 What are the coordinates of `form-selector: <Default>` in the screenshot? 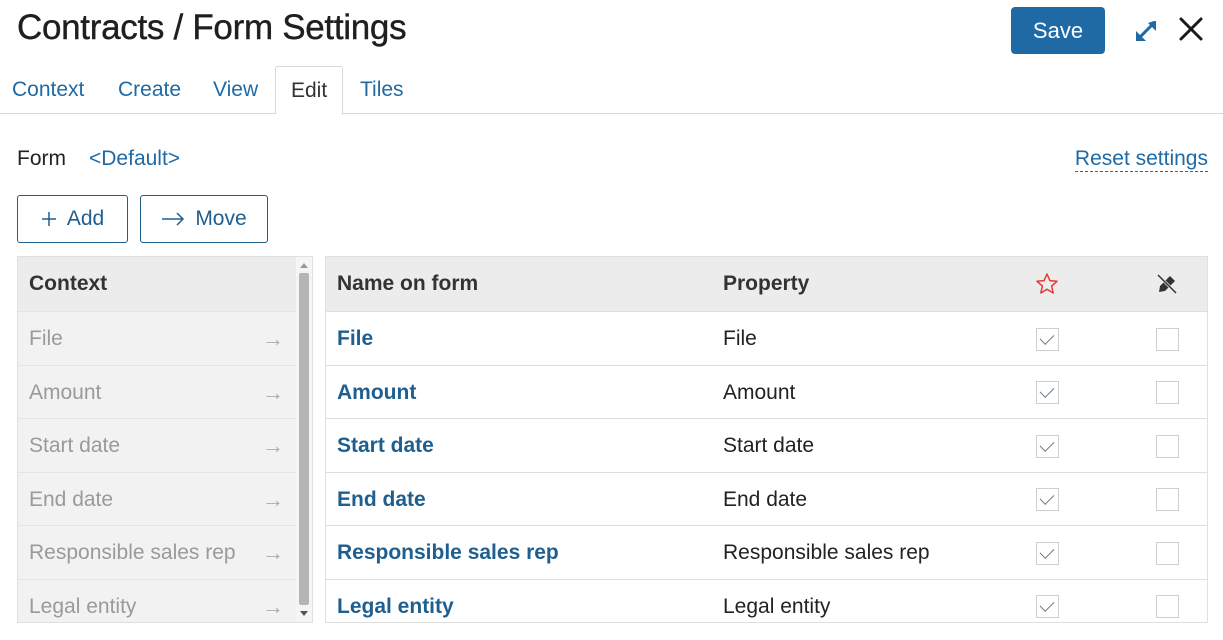 It's located at (134, 159).